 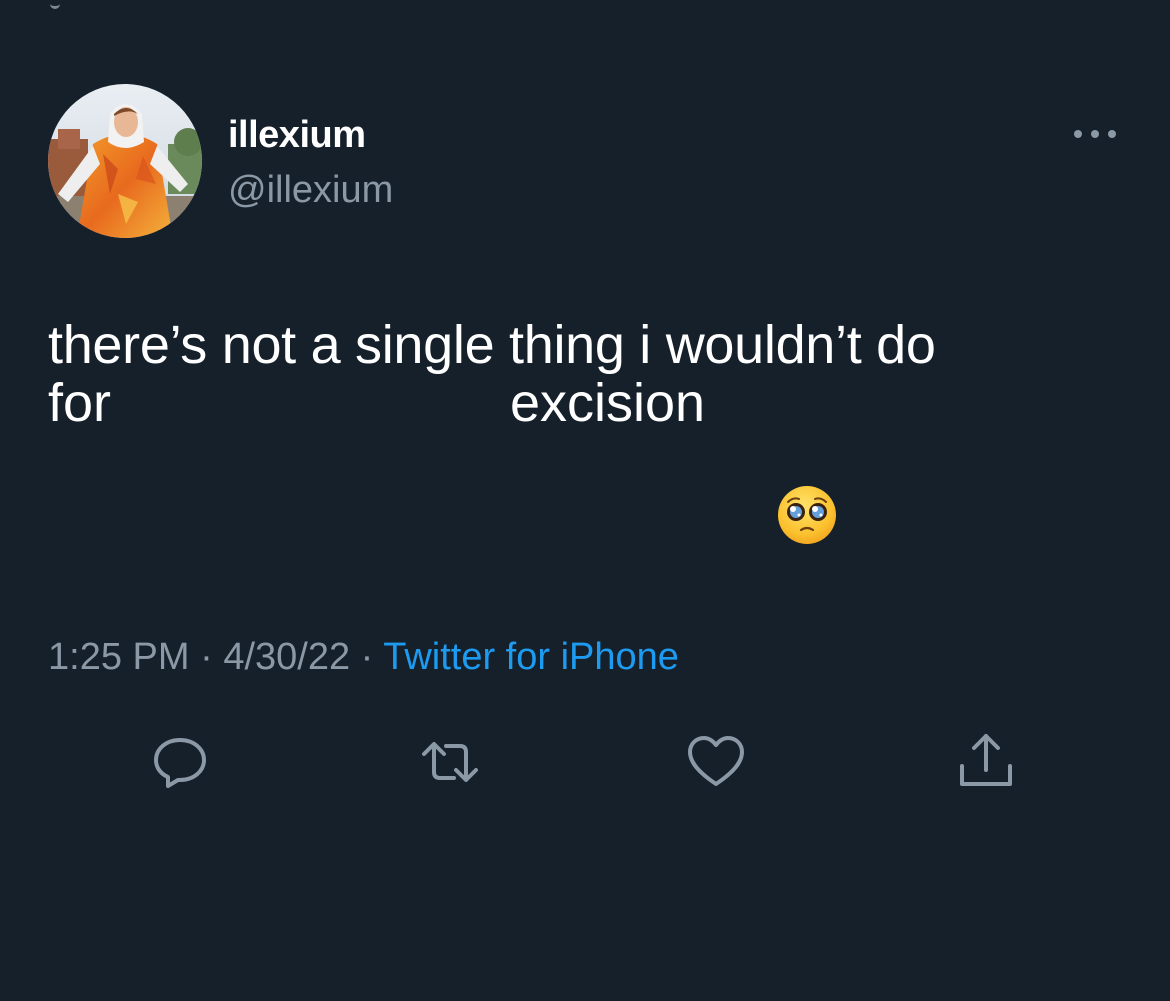 I want to click on handle: @illexium, so click(x=310, y=190).